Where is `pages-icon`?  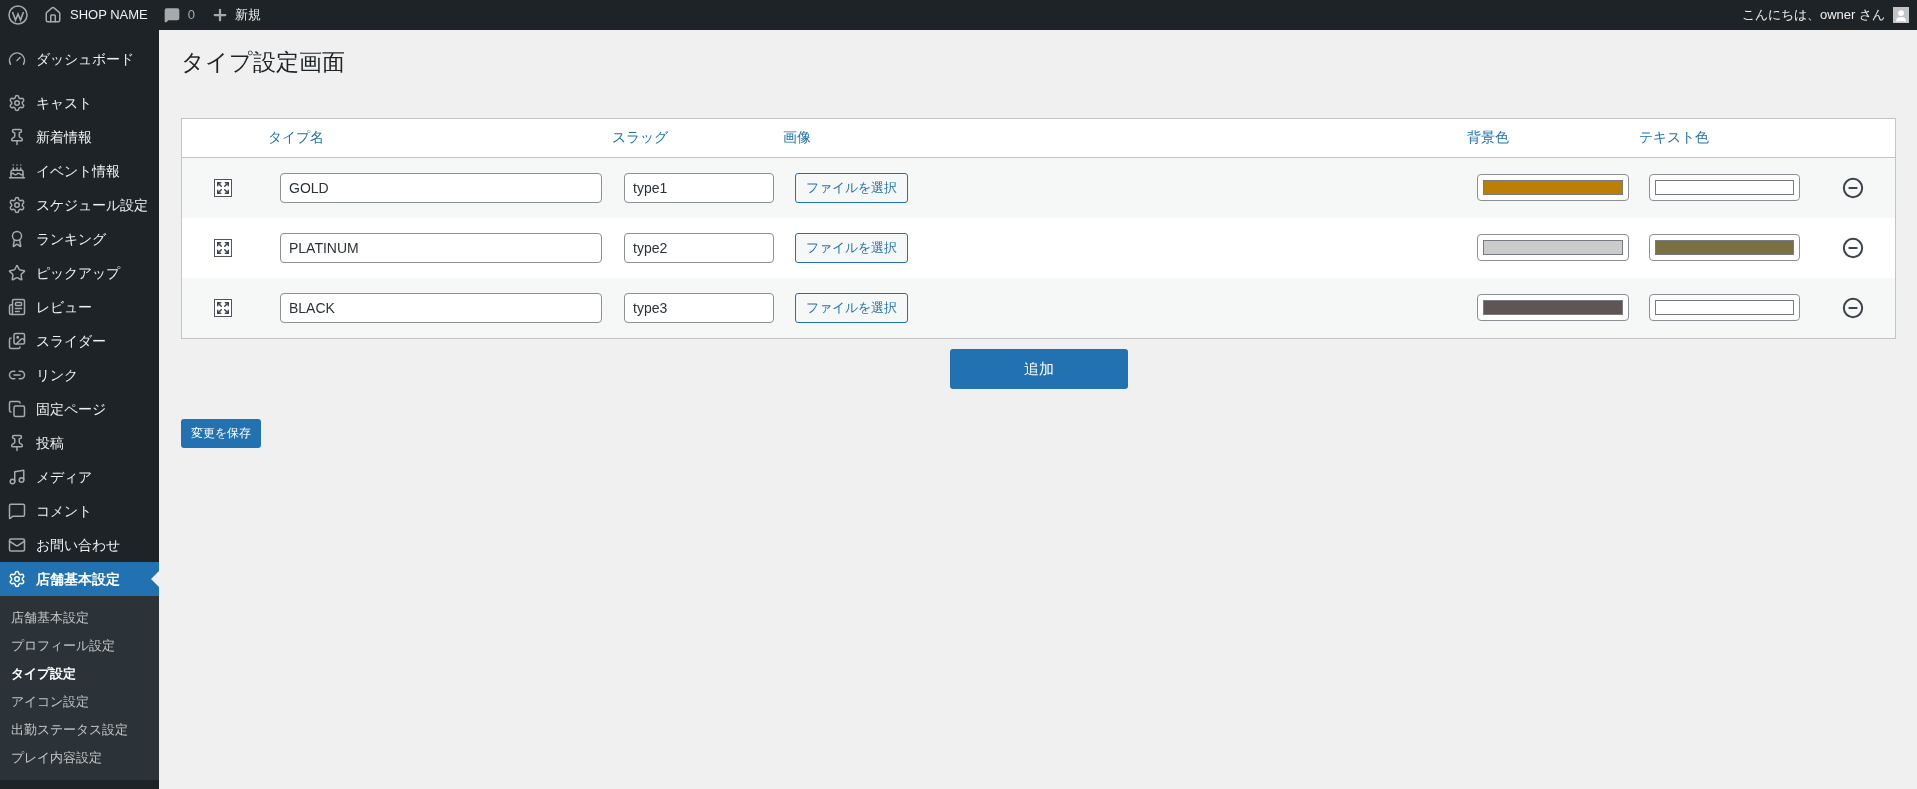 pages-icon is located at coordinates (17, 409).